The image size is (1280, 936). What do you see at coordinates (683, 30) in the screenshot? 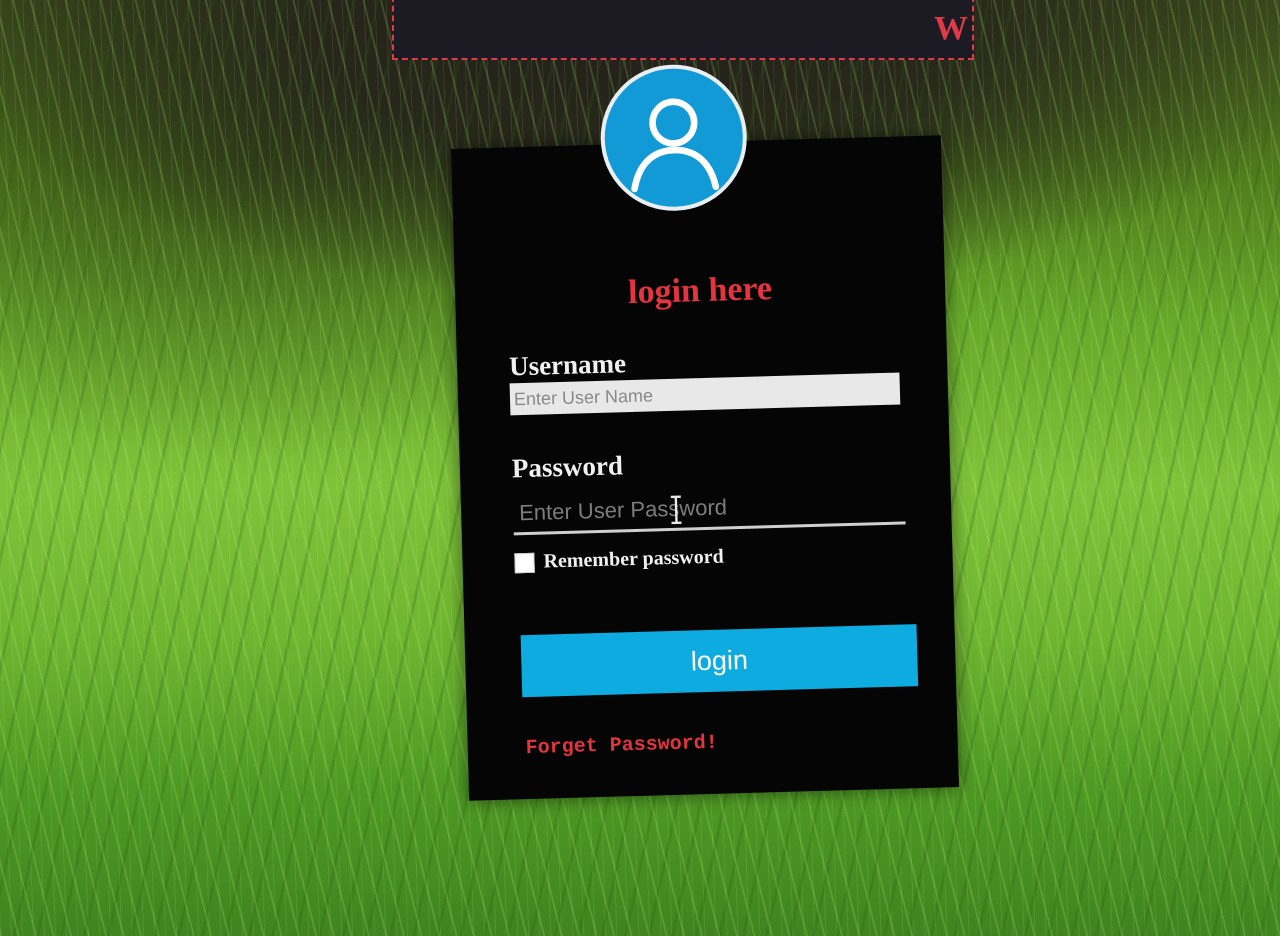
I see `top-banner: W` at bounding box center [683, 30].